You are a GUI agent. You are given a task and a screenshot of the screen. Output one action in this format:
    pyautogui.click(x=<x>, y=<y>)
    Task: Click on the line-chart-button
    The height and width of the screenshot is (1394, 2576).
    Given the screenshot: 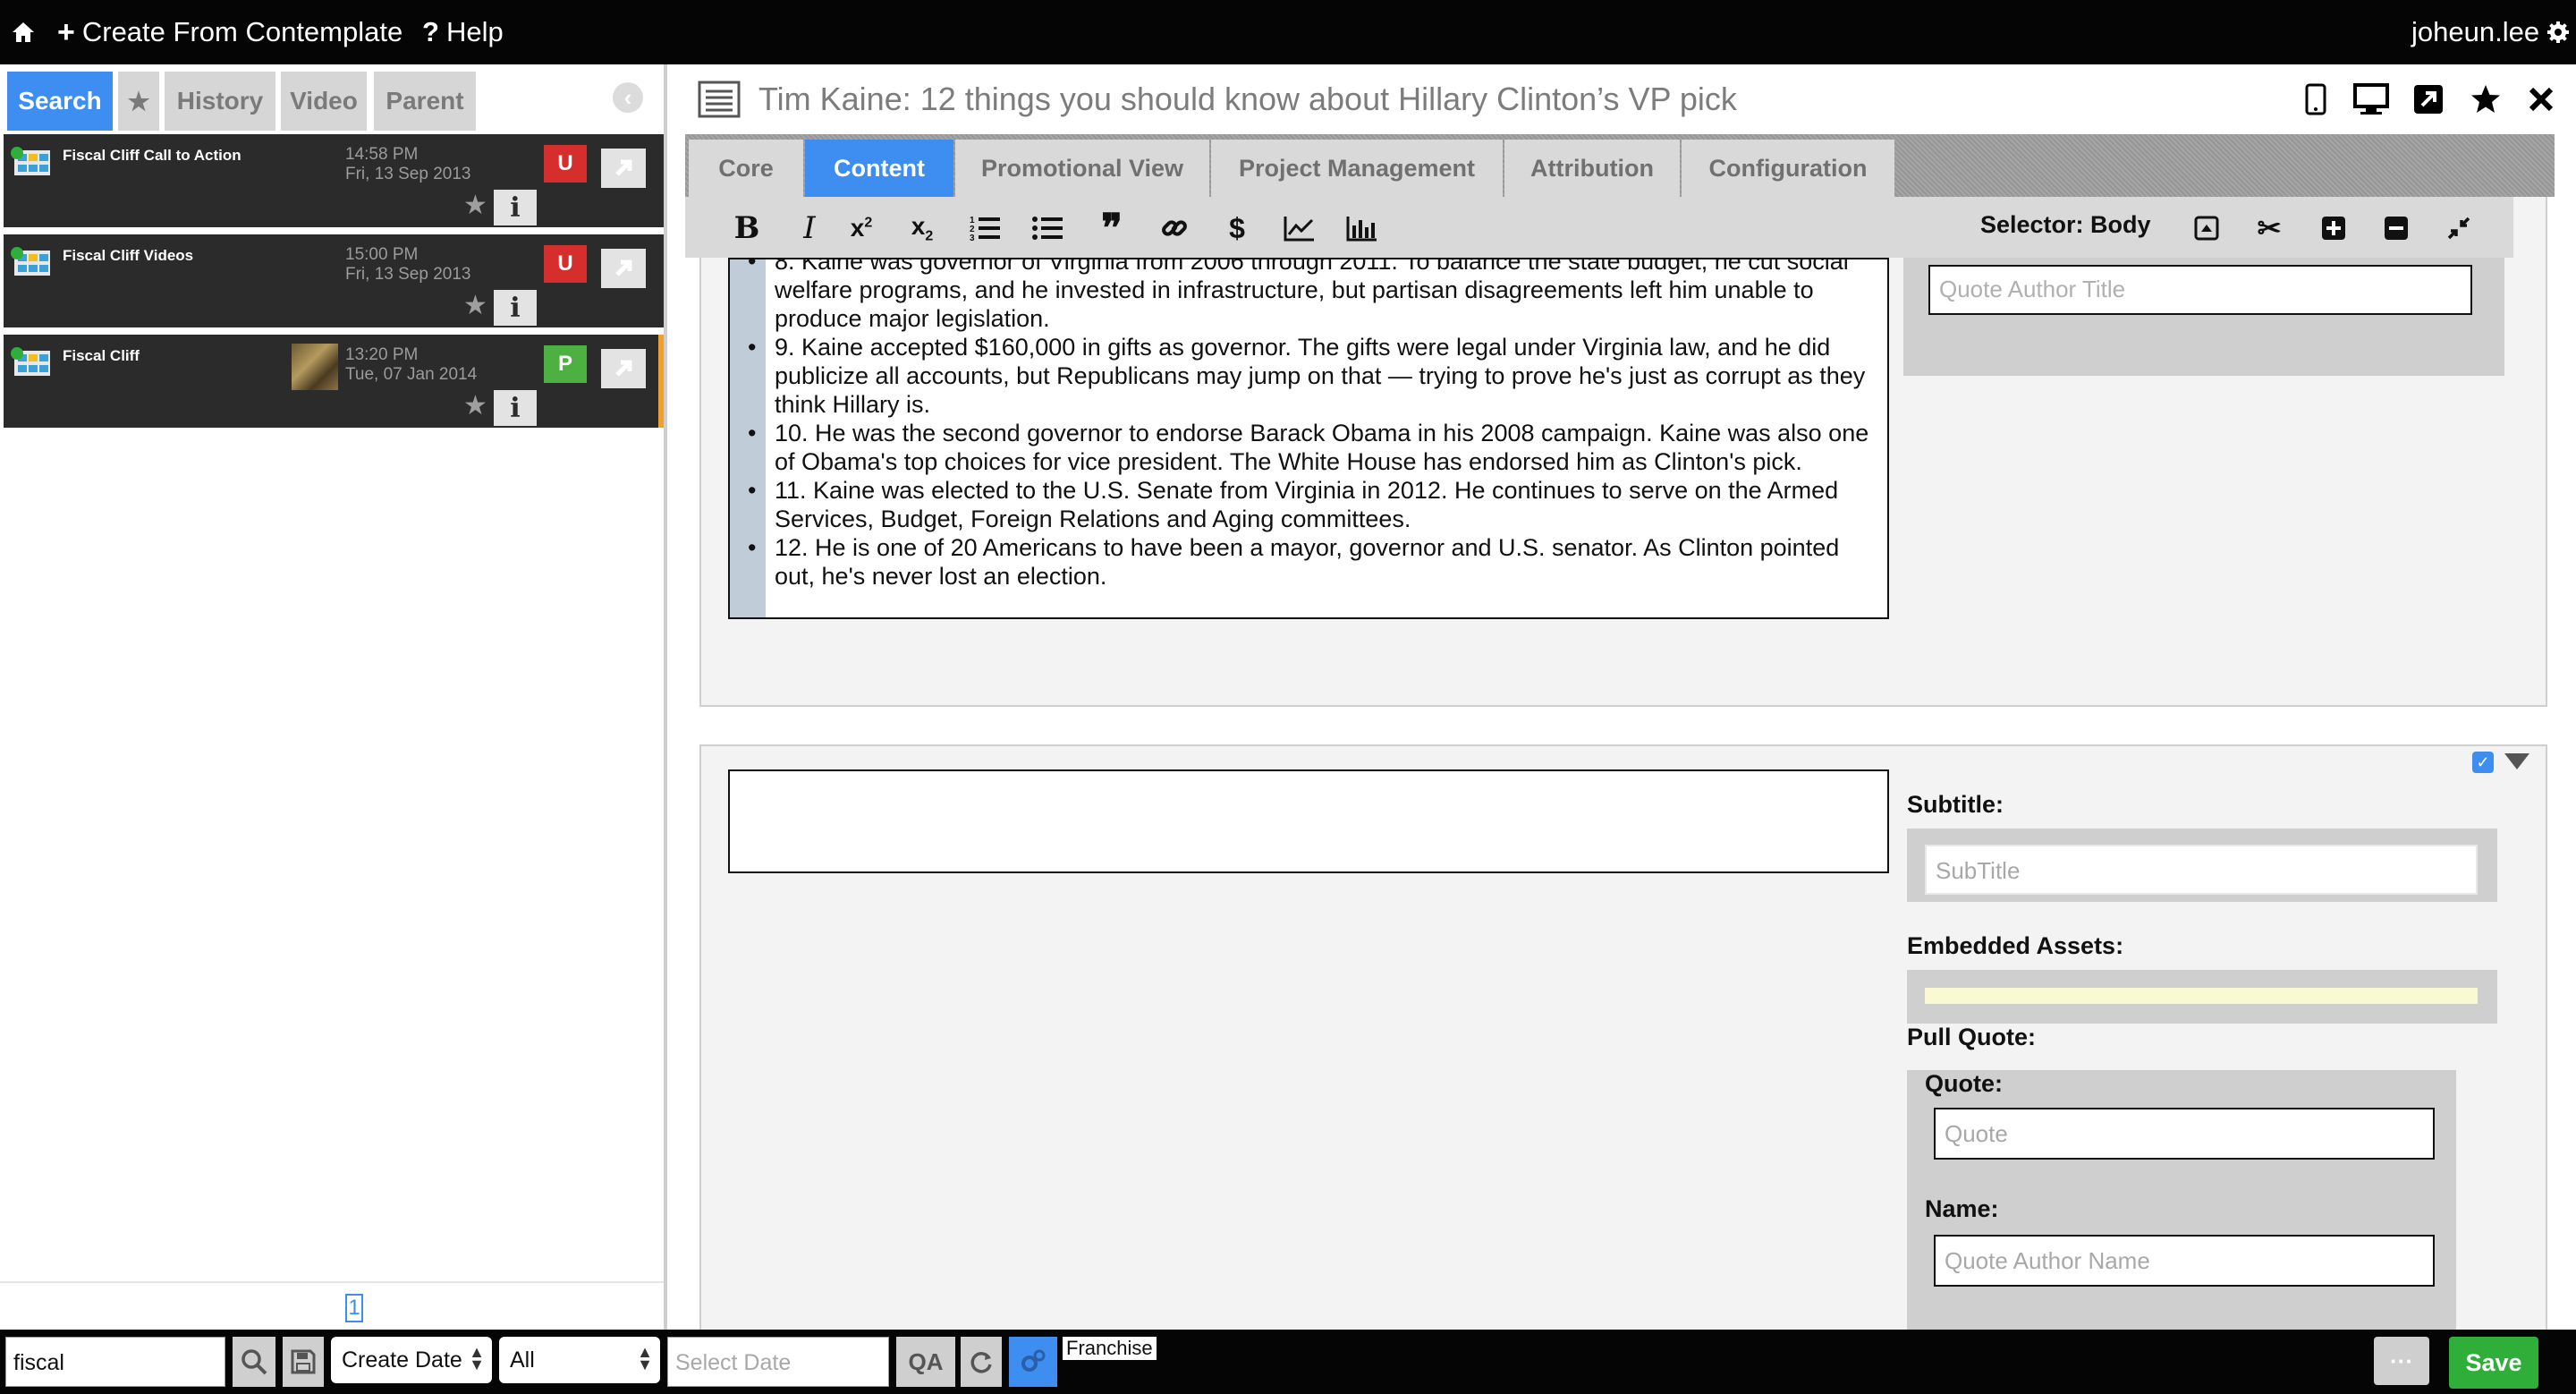 What is the action you would take?
    pyautogui.click(x=1299, y=228)
    